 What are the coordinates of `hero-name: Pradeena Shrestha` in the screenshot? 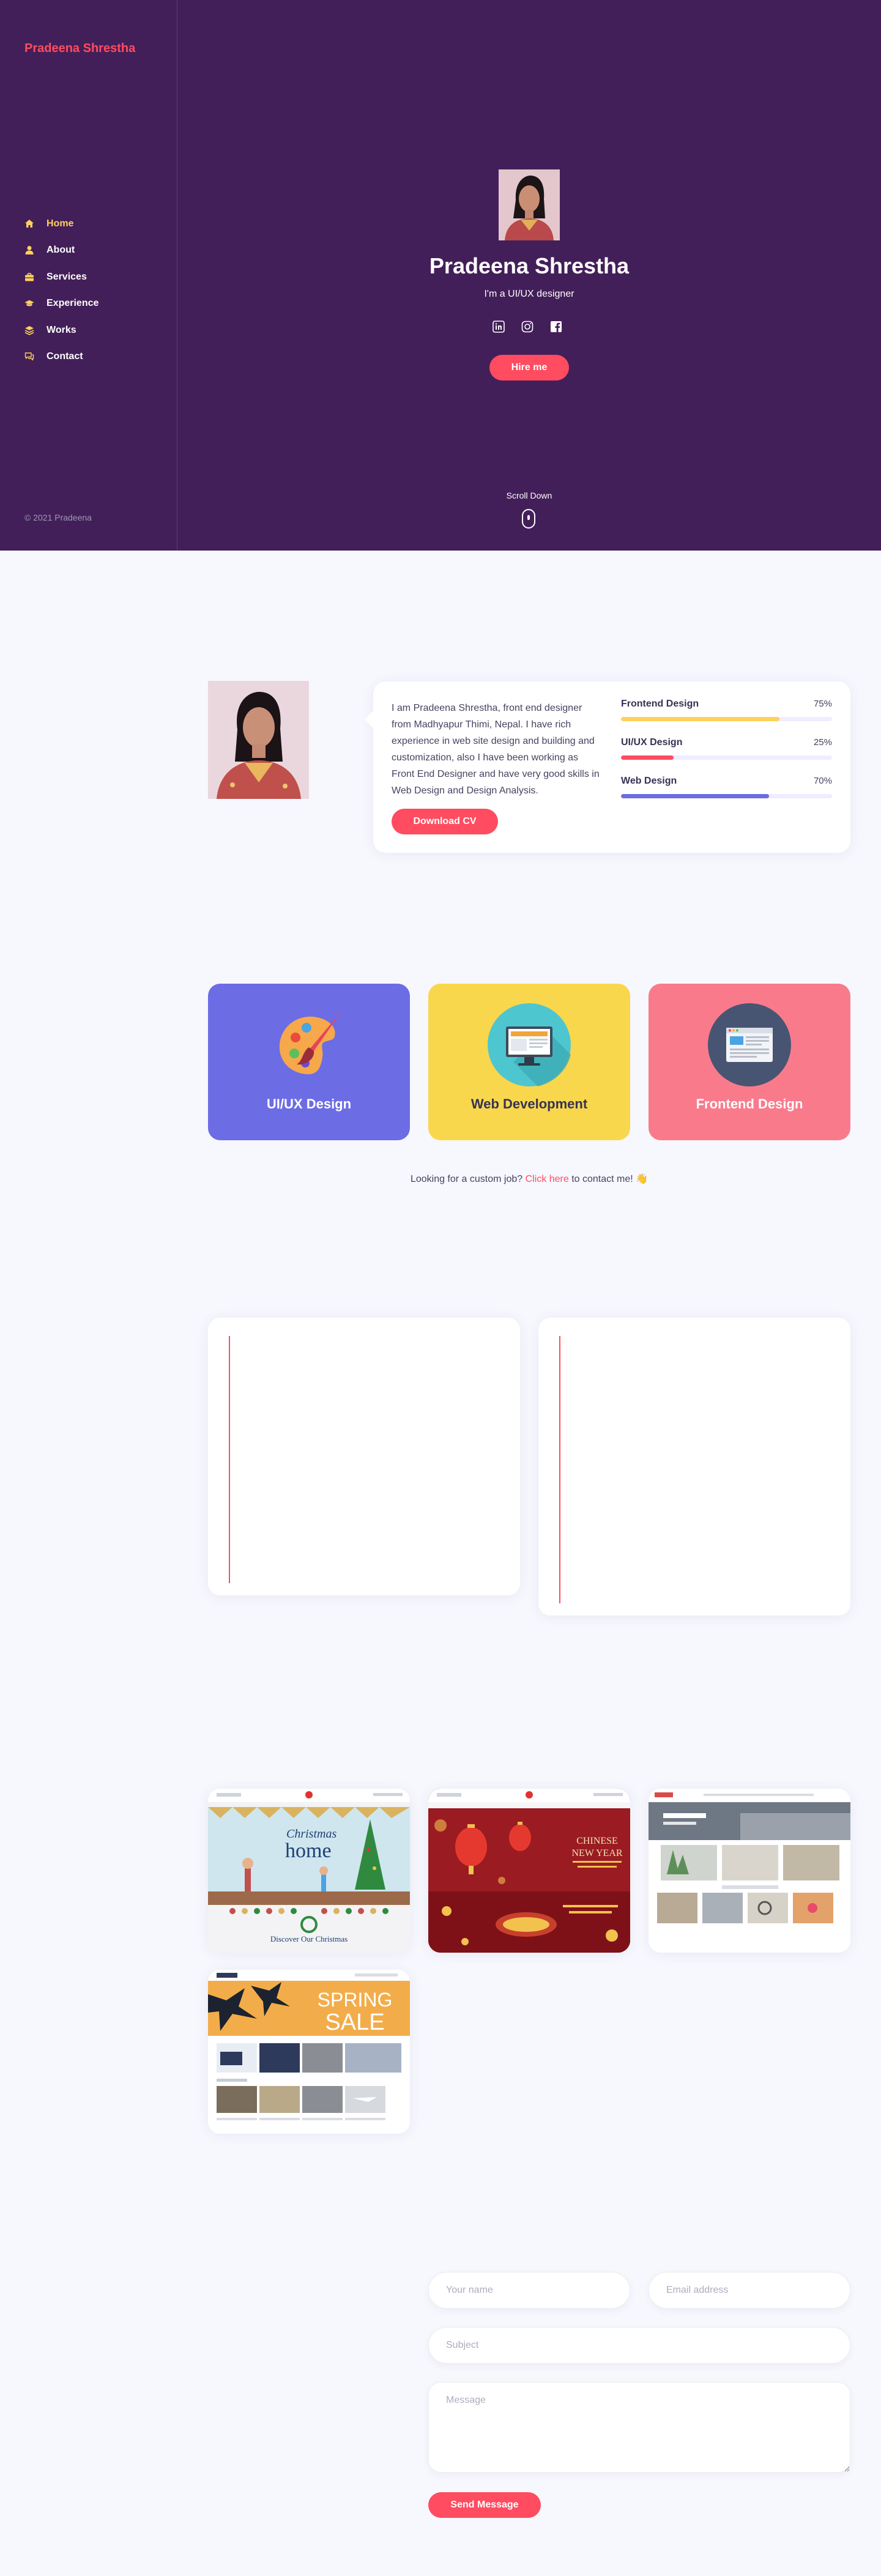 It's located at (529, 265).